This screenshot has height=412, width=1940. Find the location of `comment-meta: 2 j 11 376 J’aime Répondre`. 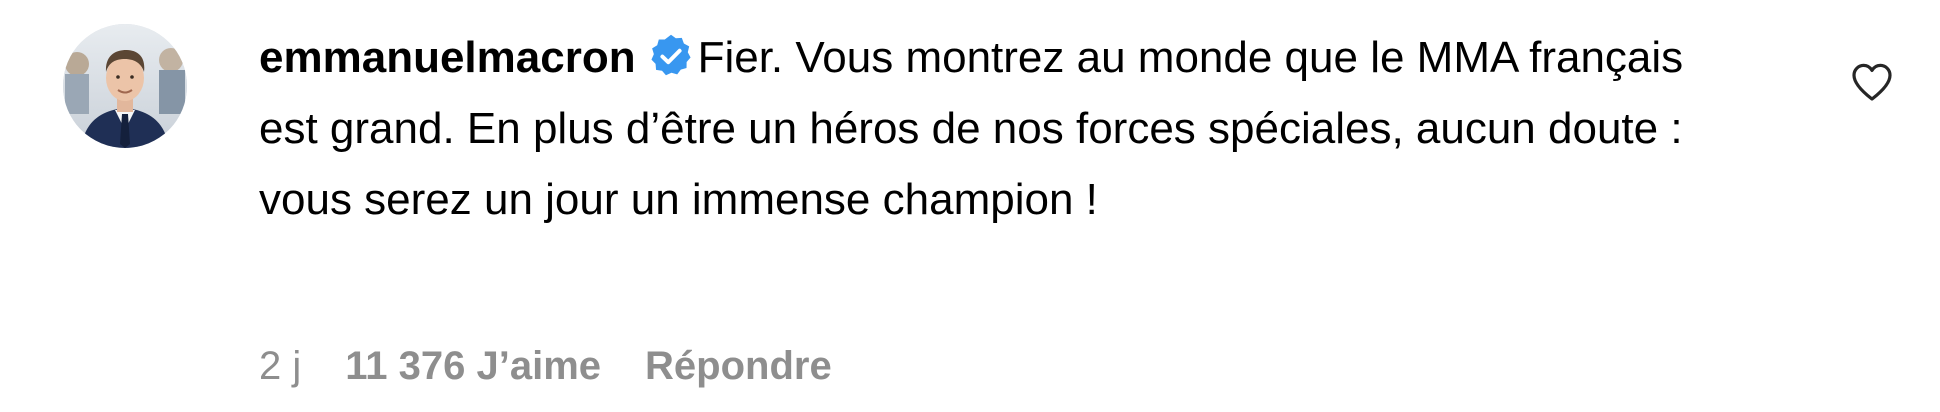

comment-meta: 2 j 11 376 J’aime Répondre is located at coordinates (545, 366).